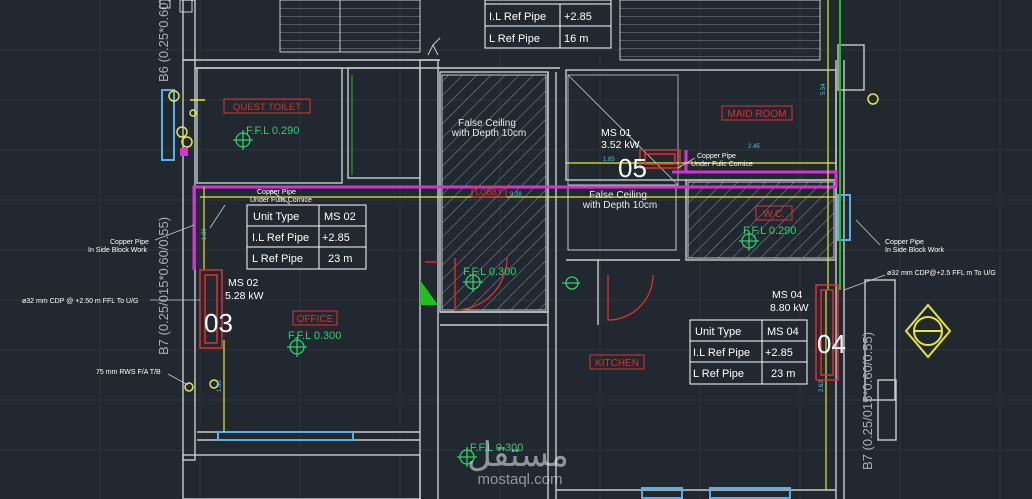 This screenshot has width=1032, height=499. I want to click on room-wc: W.C., so click(774, 214).